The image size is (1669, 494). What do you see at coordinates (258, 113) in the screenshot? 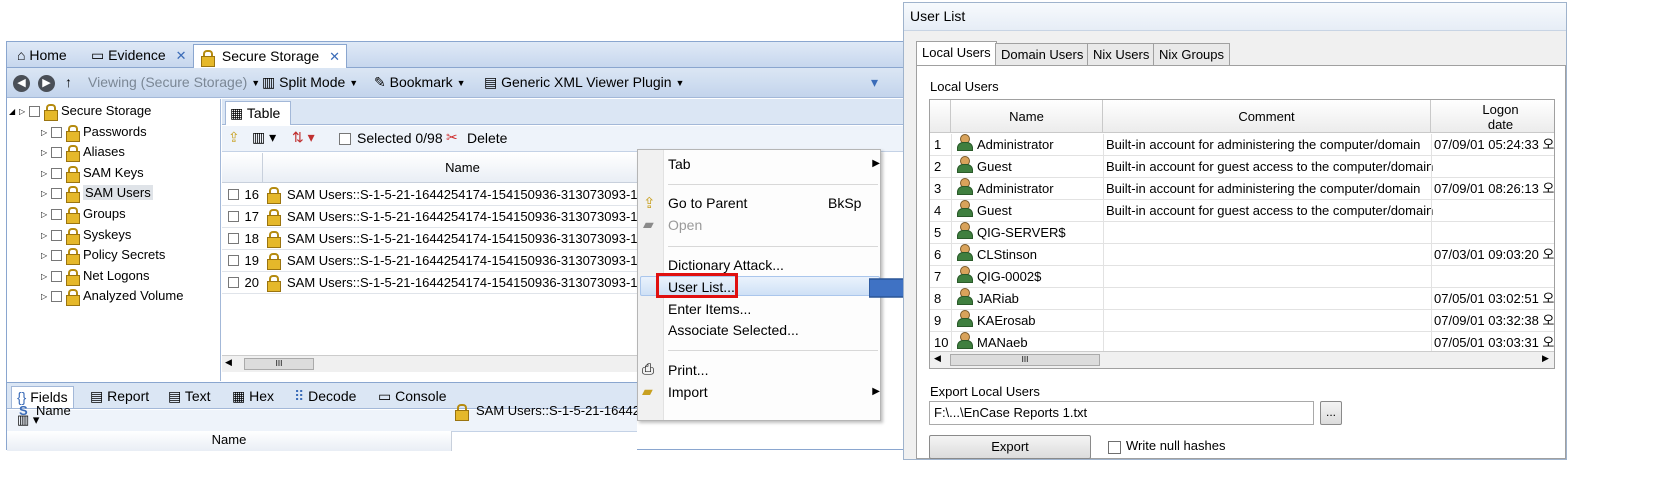
I see `tab-table: ▦ Table` at bounding box center [258, 113].